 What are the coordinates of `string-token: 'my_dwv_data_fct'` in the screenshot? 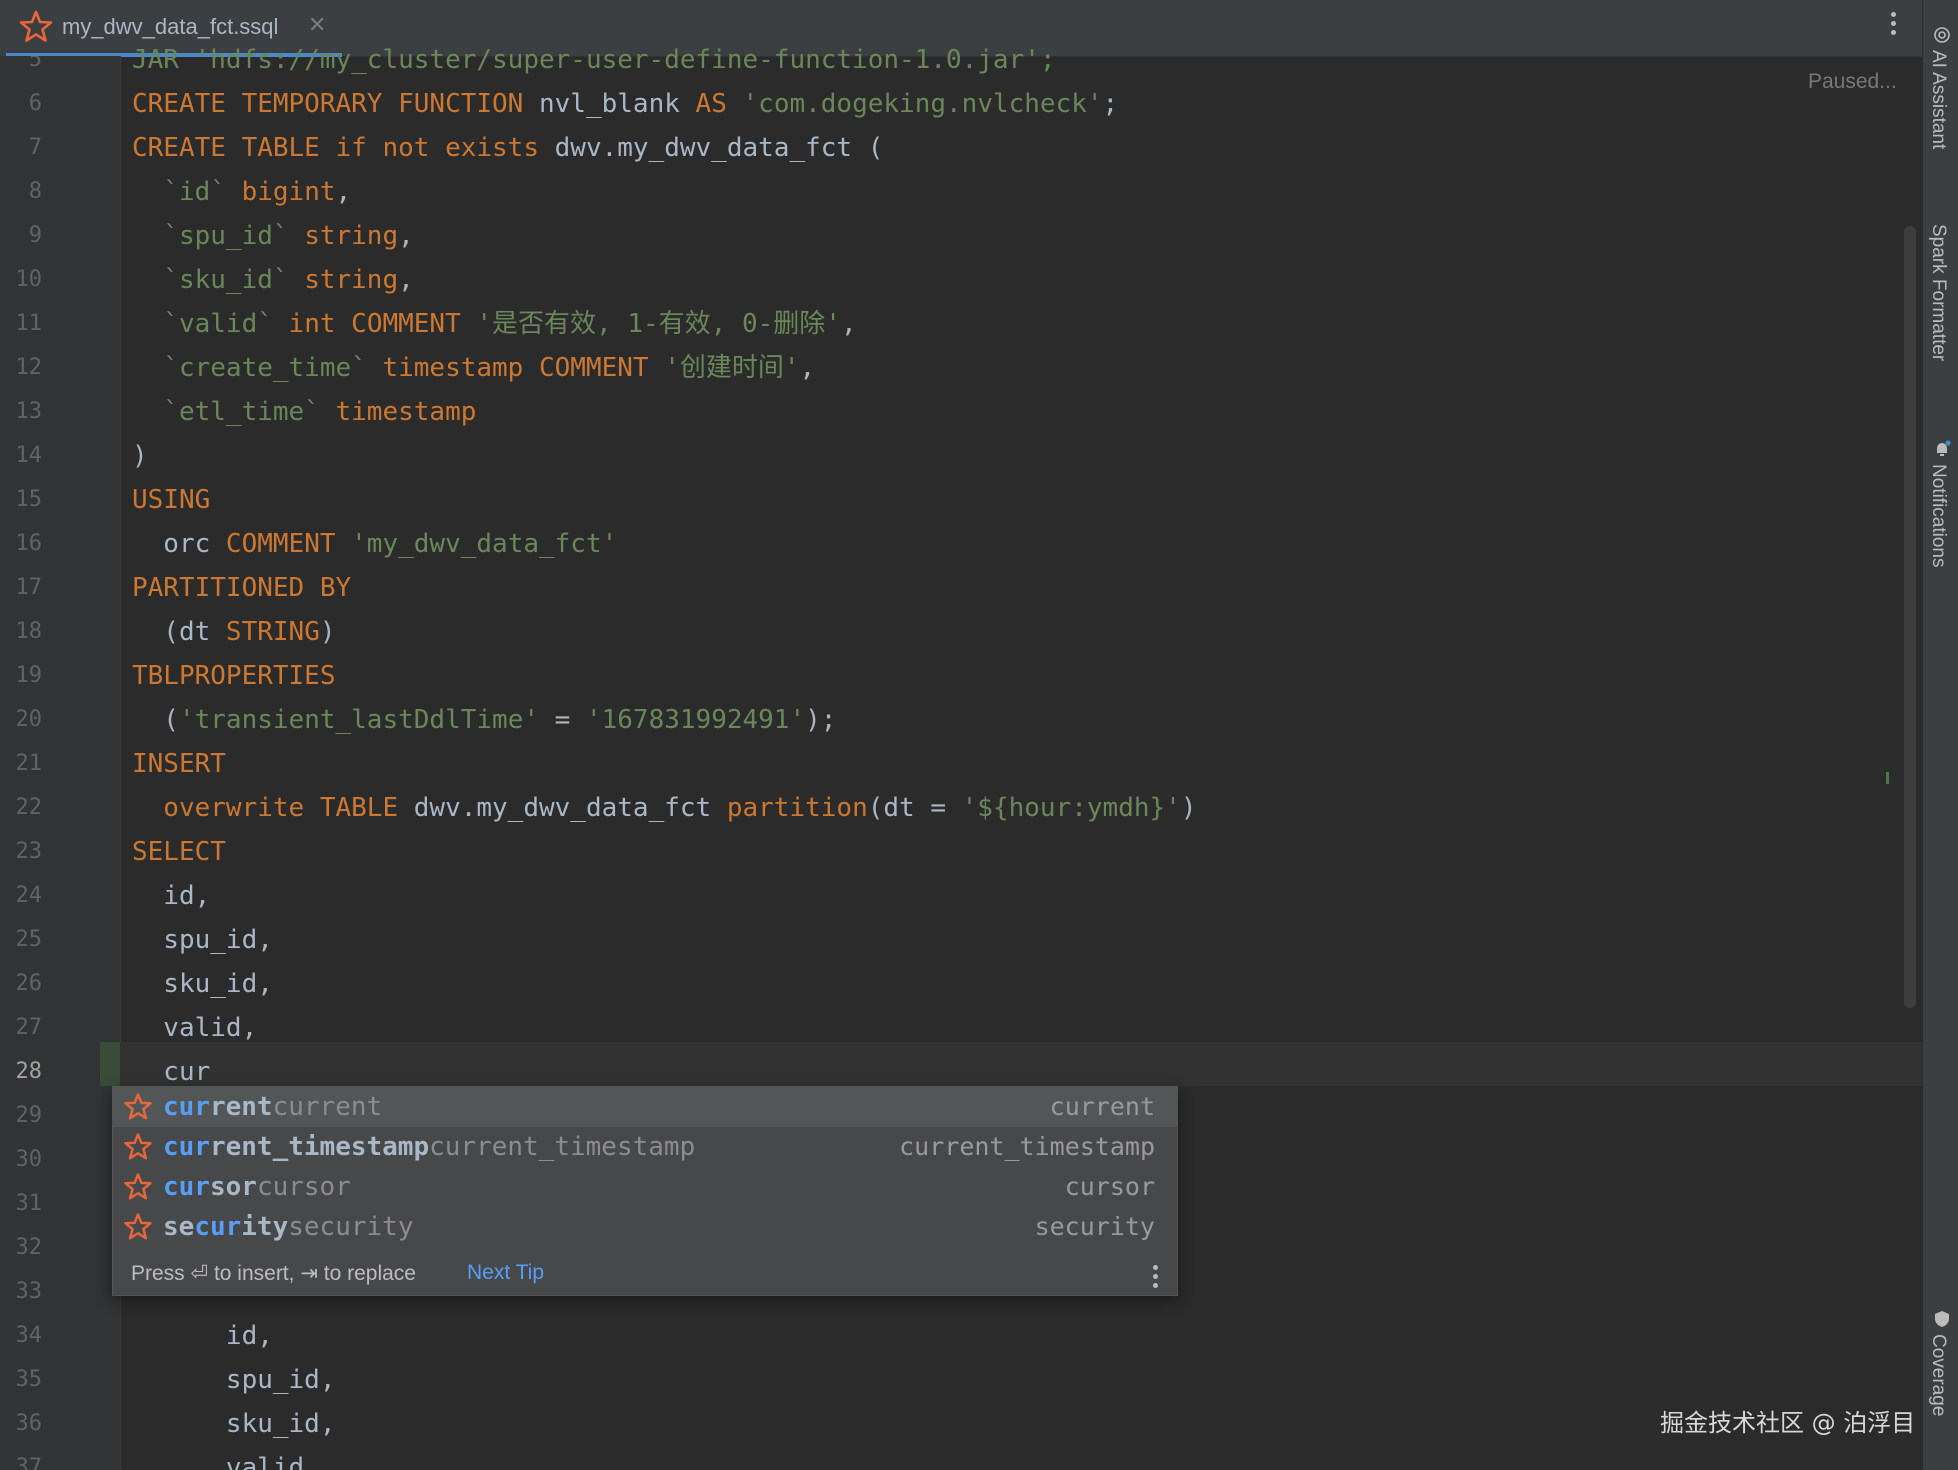 It's located at (484, 544).